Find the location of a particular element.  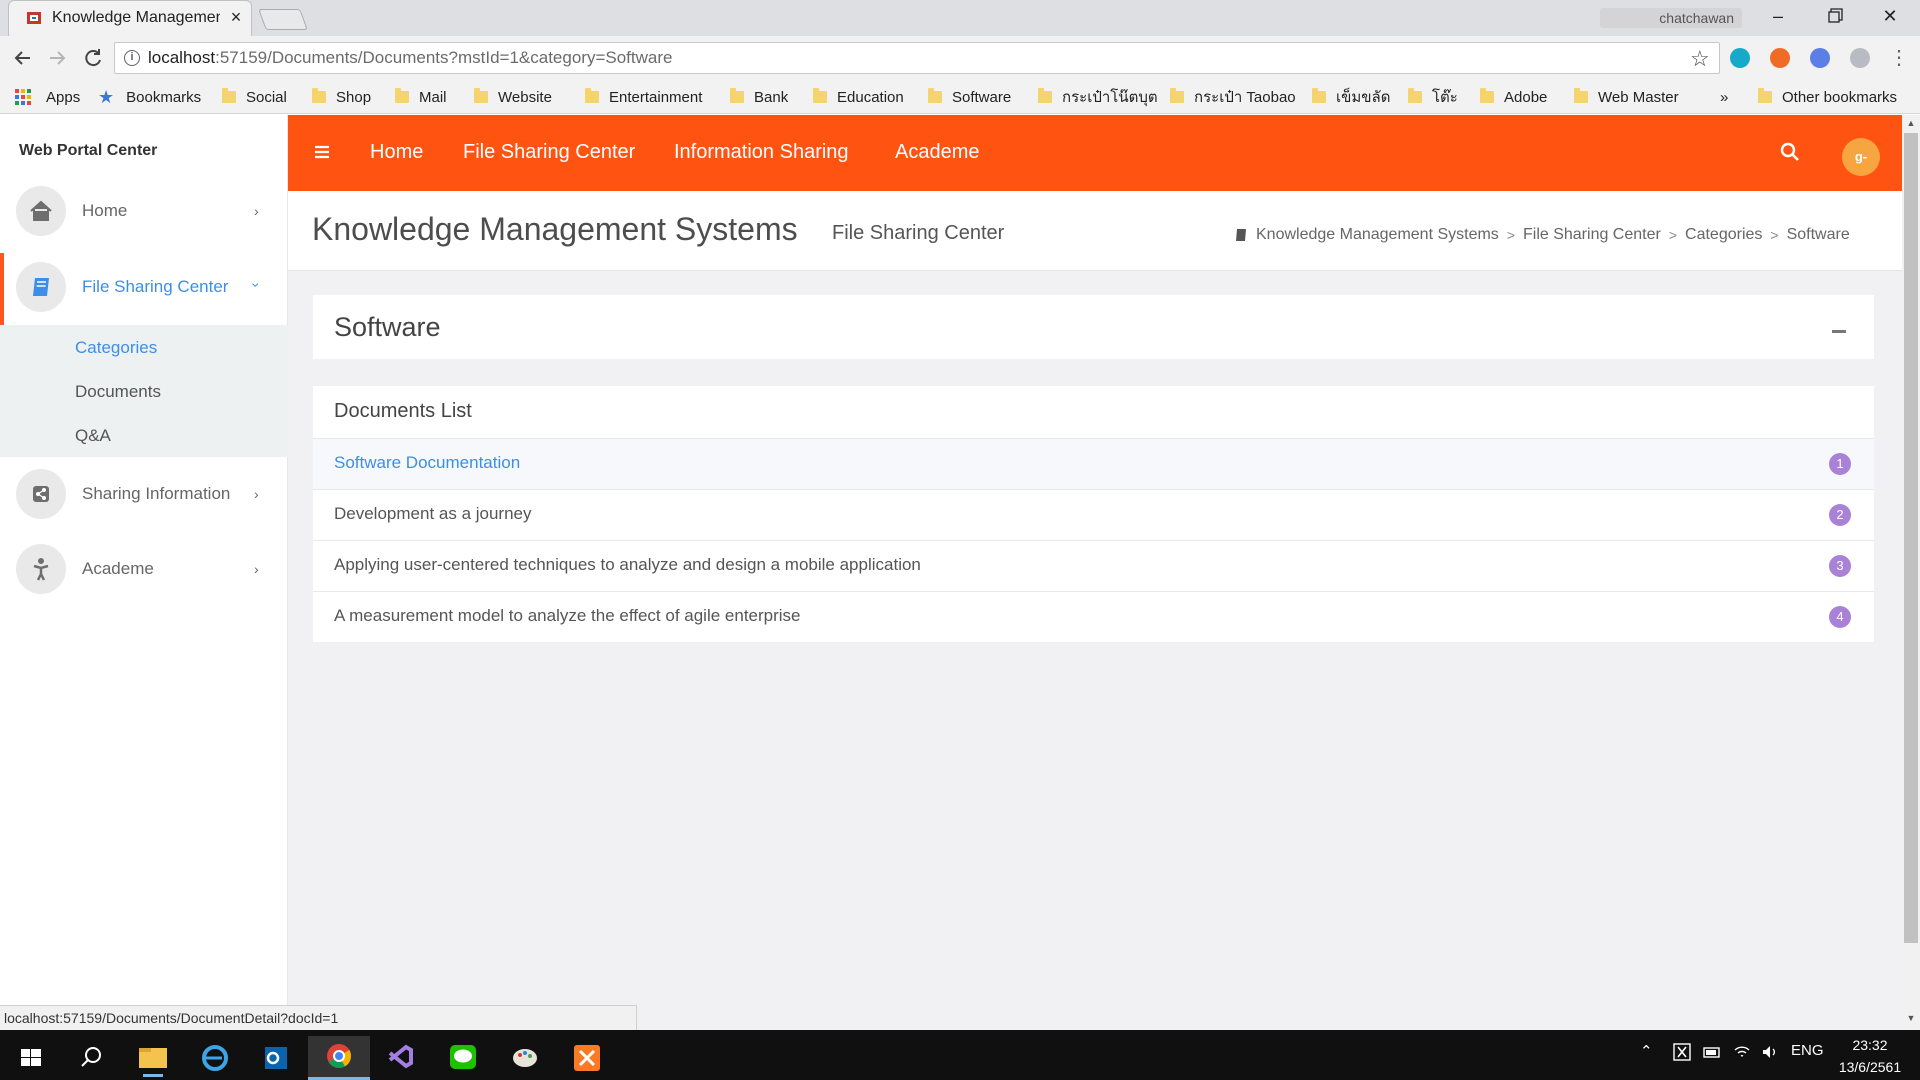

minimize-button: – is located at coordinates (1778, 16).